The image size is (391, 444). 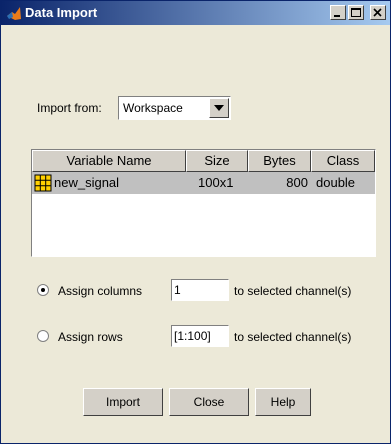 I want to click on import-from-label: Import from:, so click(x=69, y=108).